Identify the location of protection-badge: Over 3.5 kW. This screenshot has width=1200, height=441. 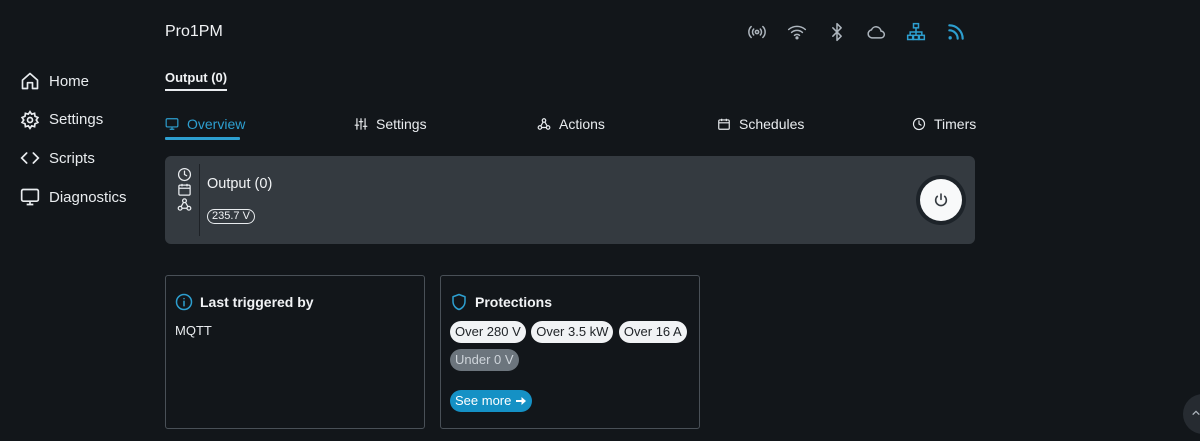
(572, 332).